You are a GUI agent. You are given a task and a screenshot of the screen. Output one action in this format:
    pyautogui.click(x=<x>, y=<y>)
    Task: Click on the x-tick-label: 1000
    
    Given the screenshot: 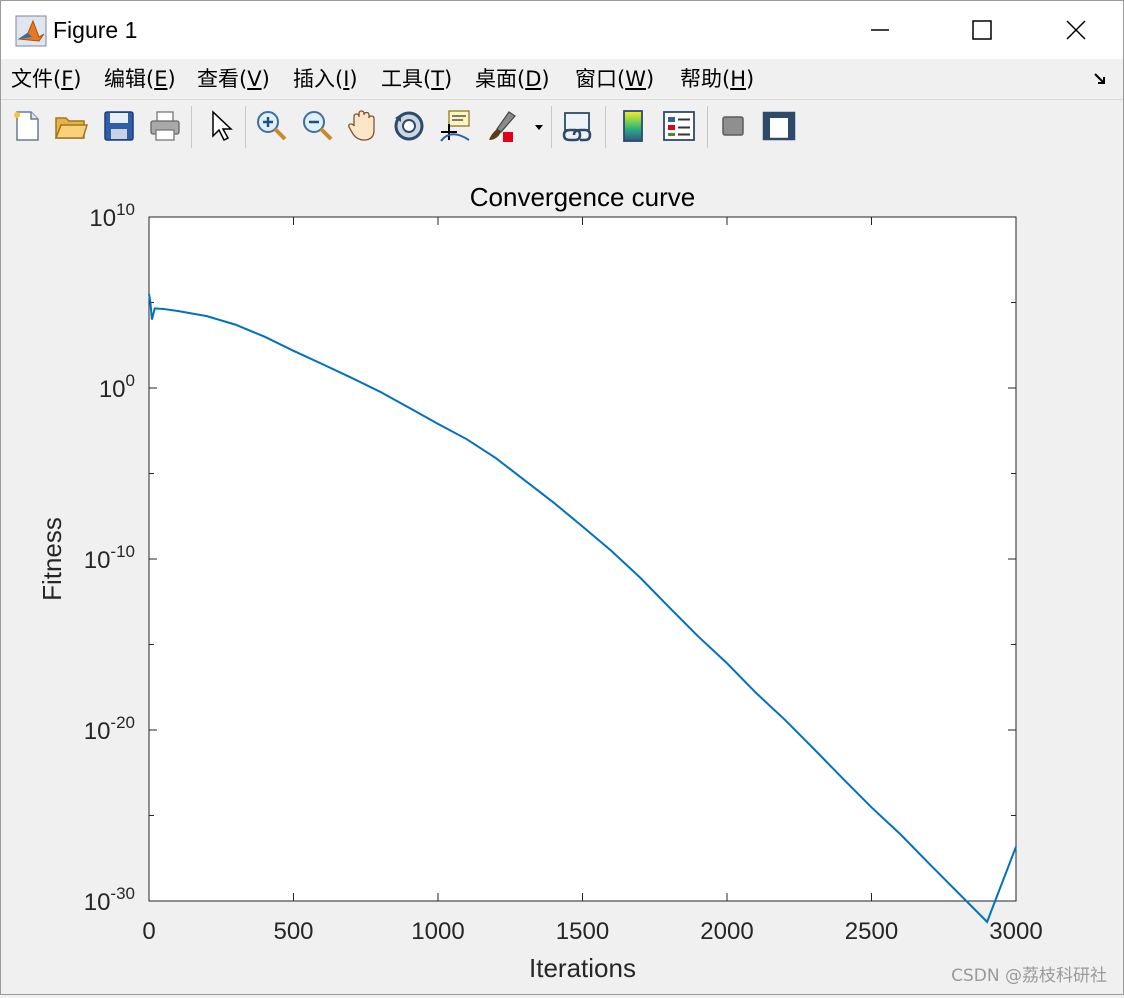 What is the action you would take?
    pyautogui.click(x=437, y=931)
    